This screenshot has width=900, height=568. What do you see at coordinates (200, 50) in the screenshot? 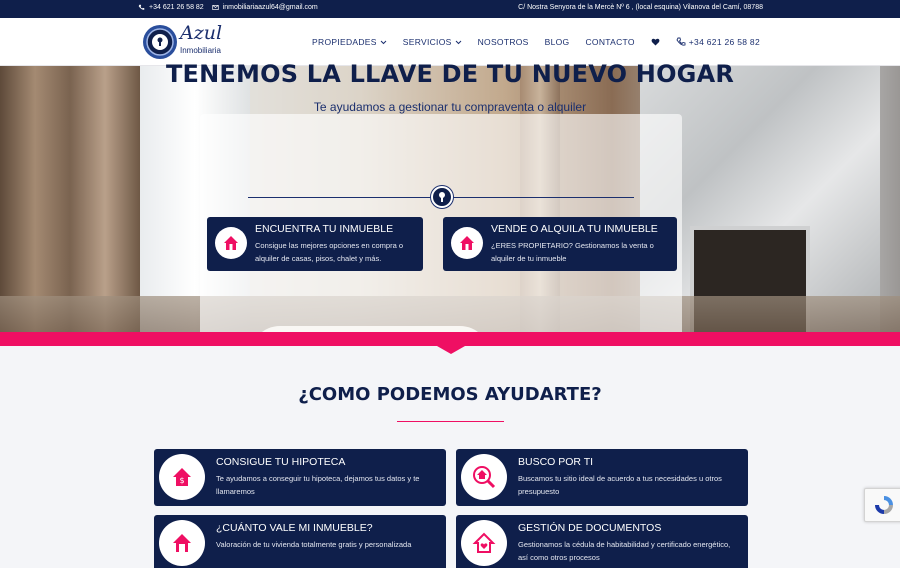
I see `logo-subtitle: Inmobiliaria` at bounding box center [200, 50].